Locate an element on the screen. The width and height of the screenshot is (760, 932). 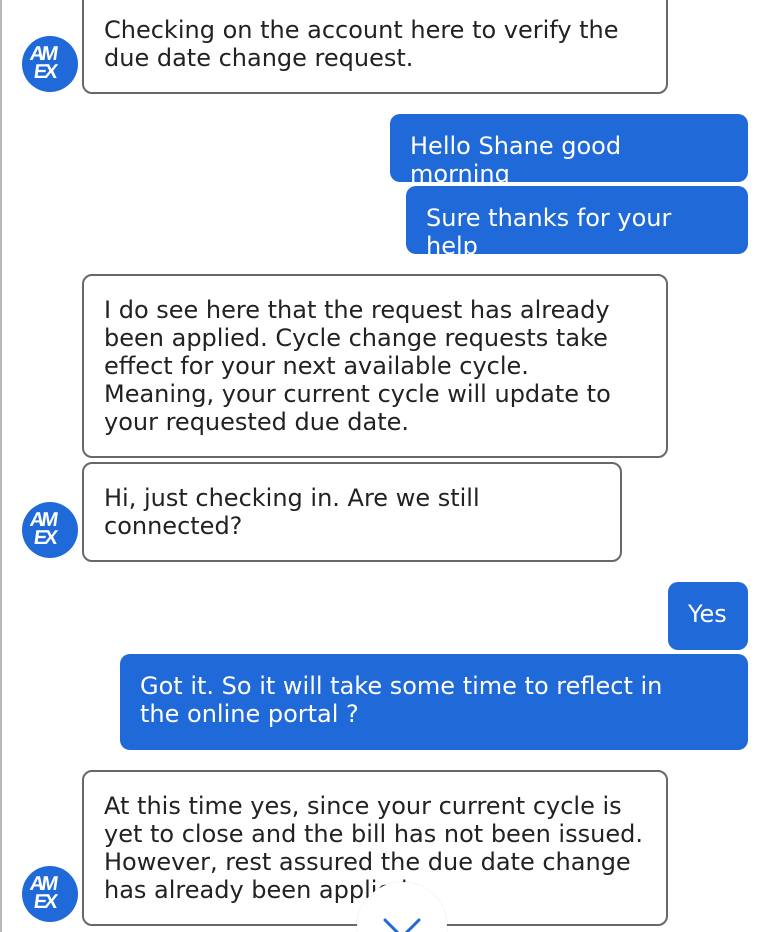
user-message: Yes is located at coordinates (708, 616).